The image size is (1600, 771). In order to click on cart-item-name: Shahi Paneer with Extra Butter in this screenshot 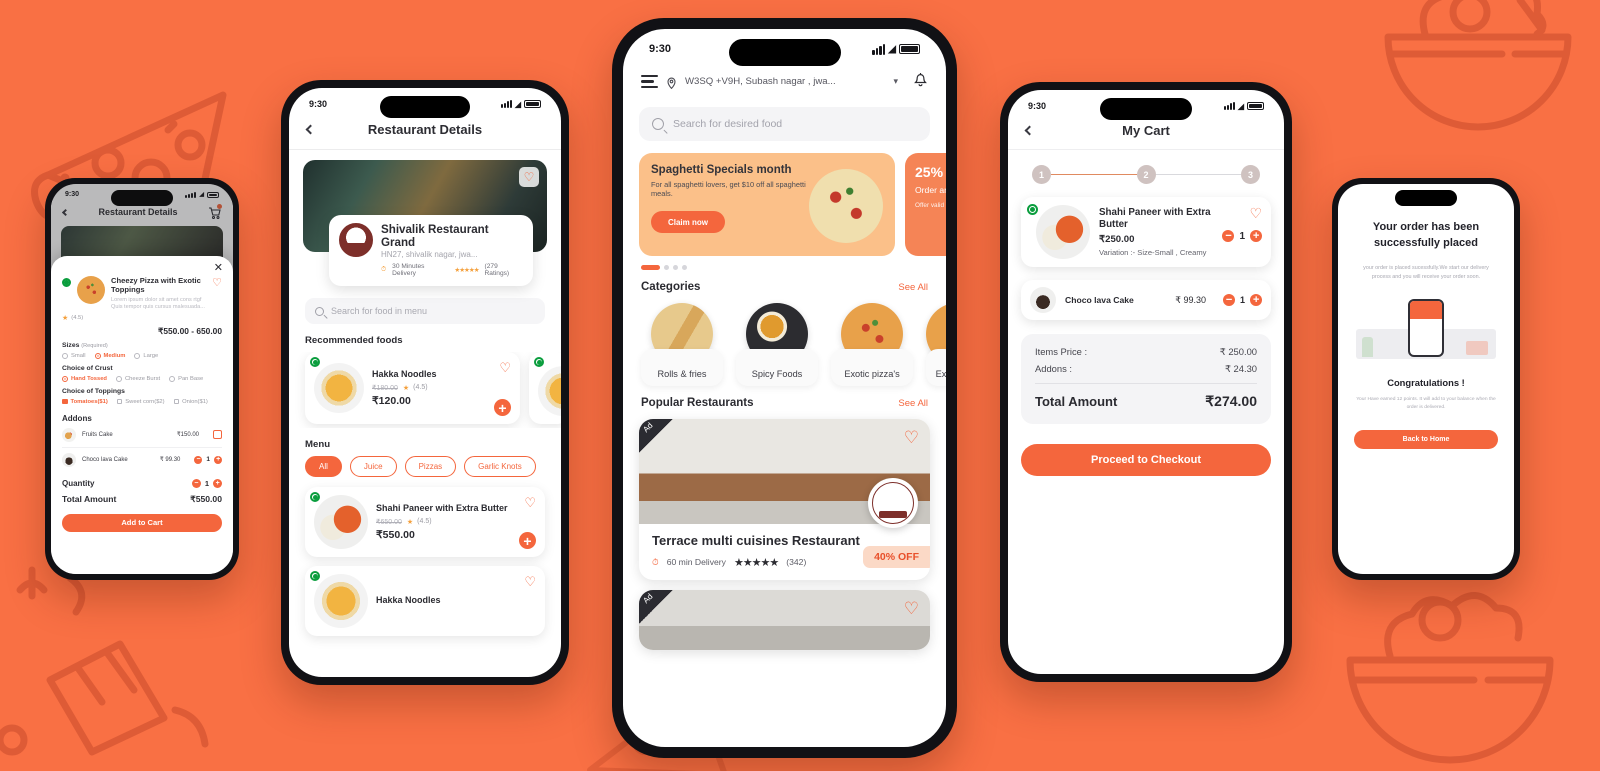, I will do `click(1155, 218)`.